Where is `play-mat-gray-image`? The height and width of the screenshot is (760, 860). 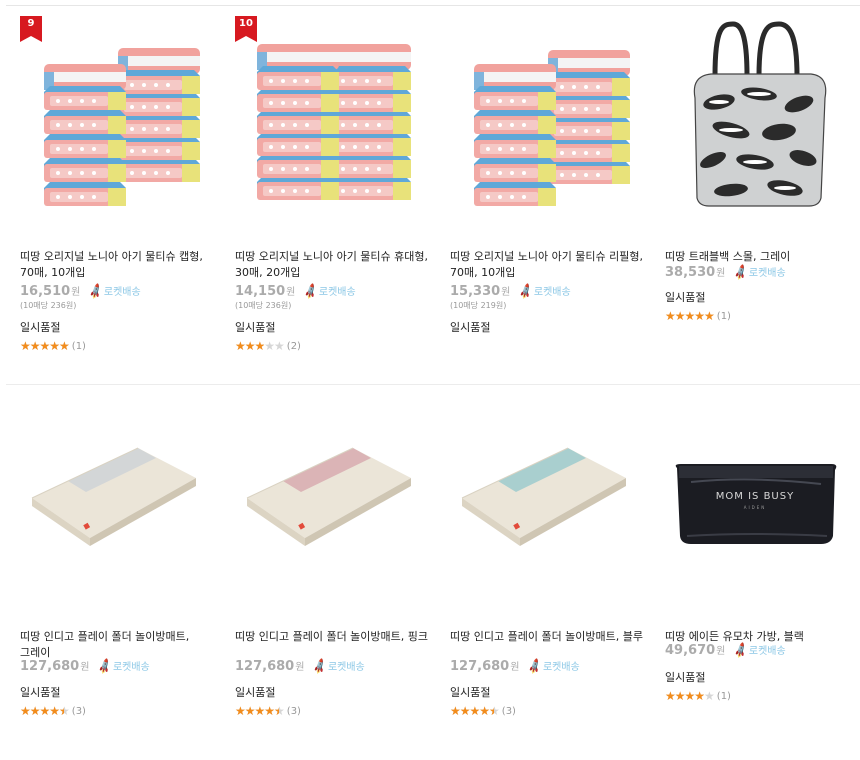 play-mat-gray-image is located at coordinates (113, 498).